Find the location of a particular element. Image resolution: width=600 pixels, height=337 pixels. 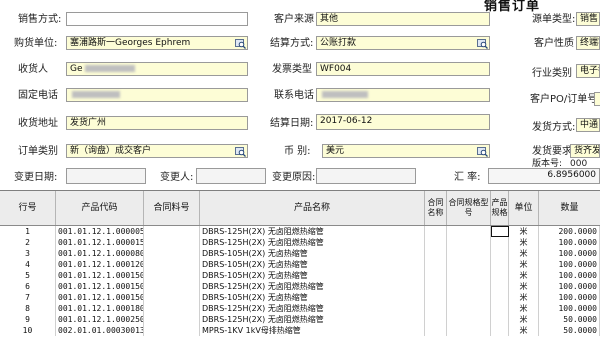

cell-product-code: 001.01.12.1.00018013 is located at coordinates (100, 308).